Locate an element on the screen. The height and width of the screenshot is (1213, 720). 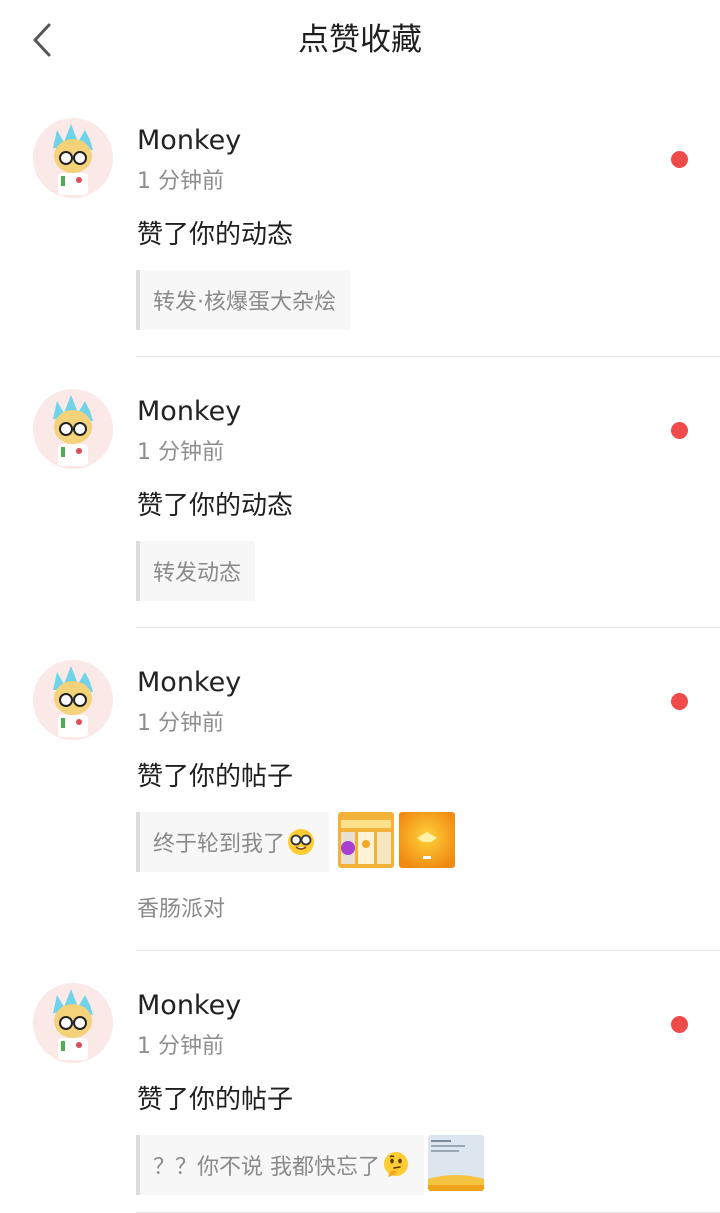
page-title: 点赞收藏 is located at coordinates (360, 40).